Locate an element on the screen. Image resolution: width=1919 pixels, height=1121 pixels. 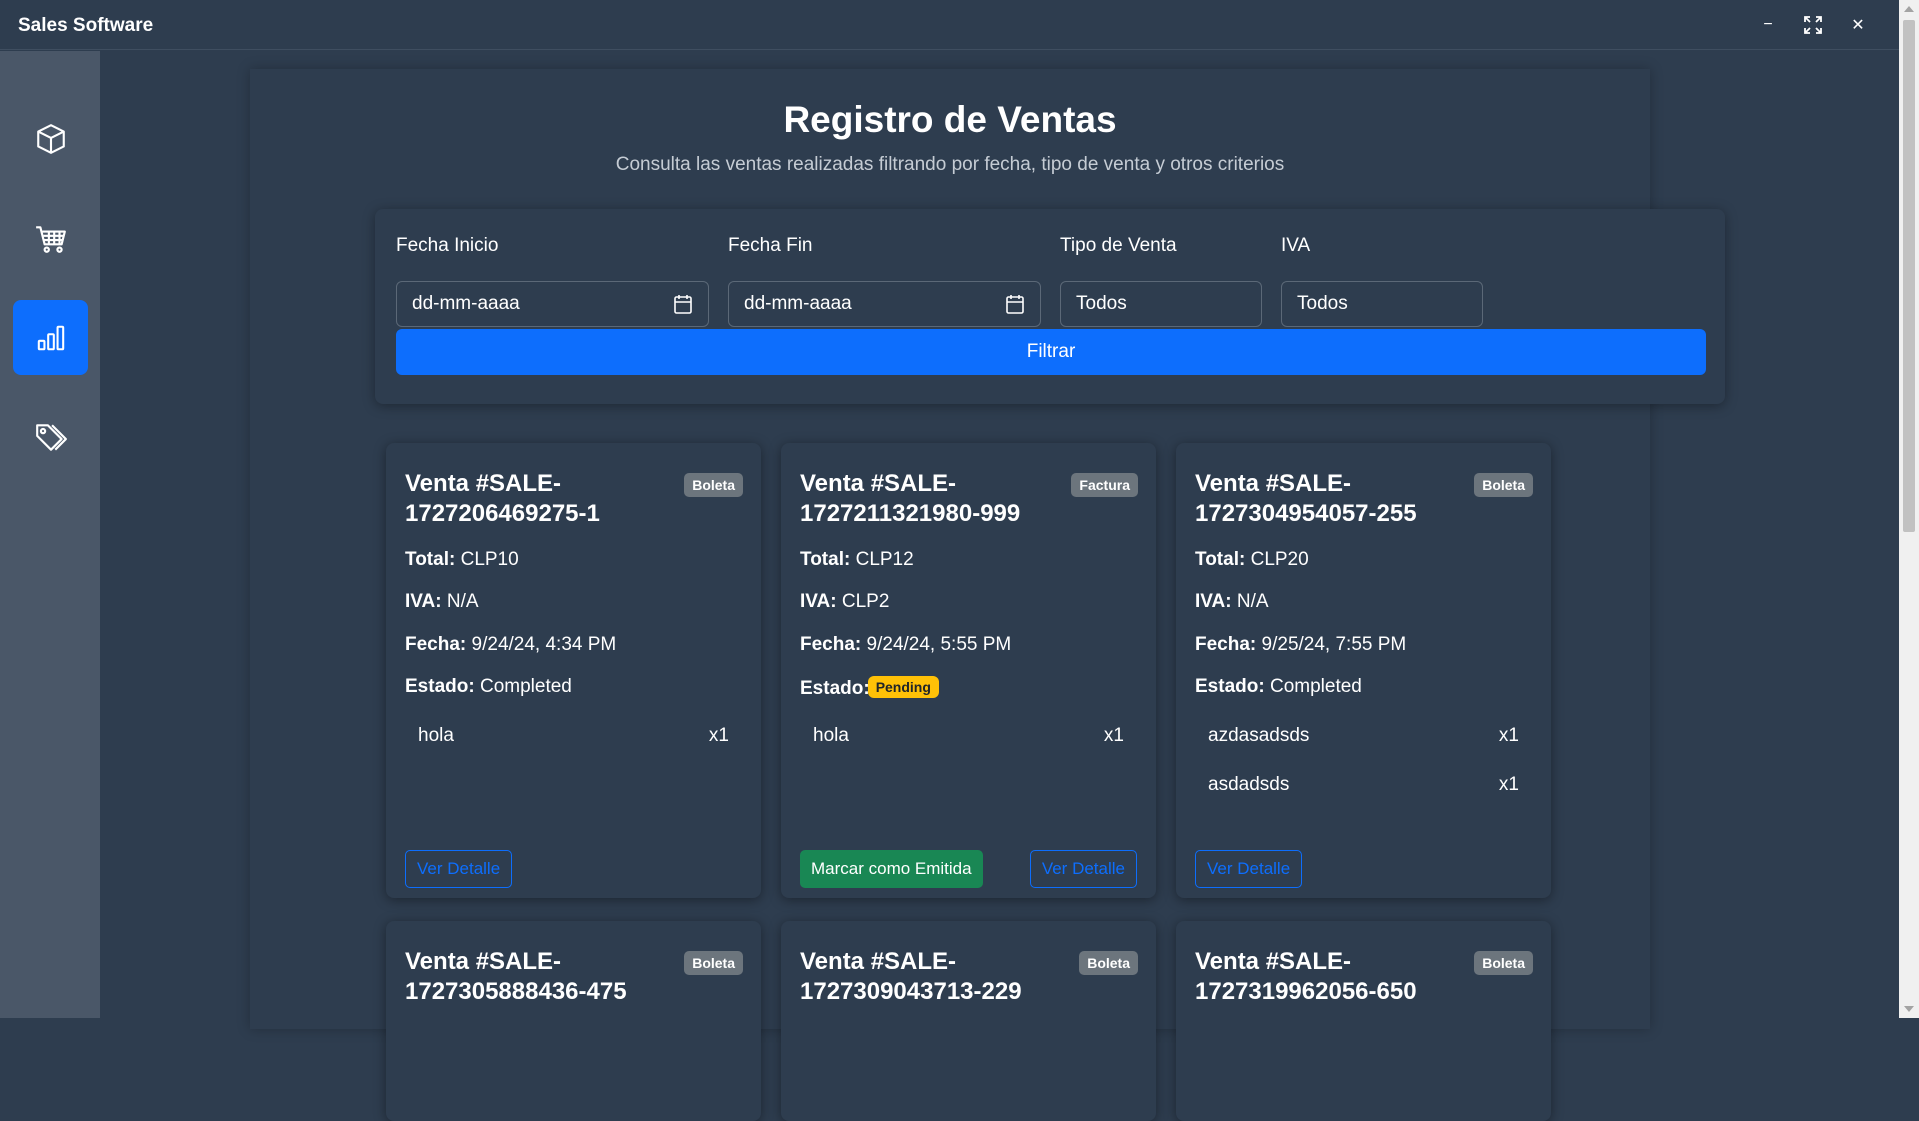
sale-title: Venta #SALE-1727305888436-475 is located at coordinates (516, 976).